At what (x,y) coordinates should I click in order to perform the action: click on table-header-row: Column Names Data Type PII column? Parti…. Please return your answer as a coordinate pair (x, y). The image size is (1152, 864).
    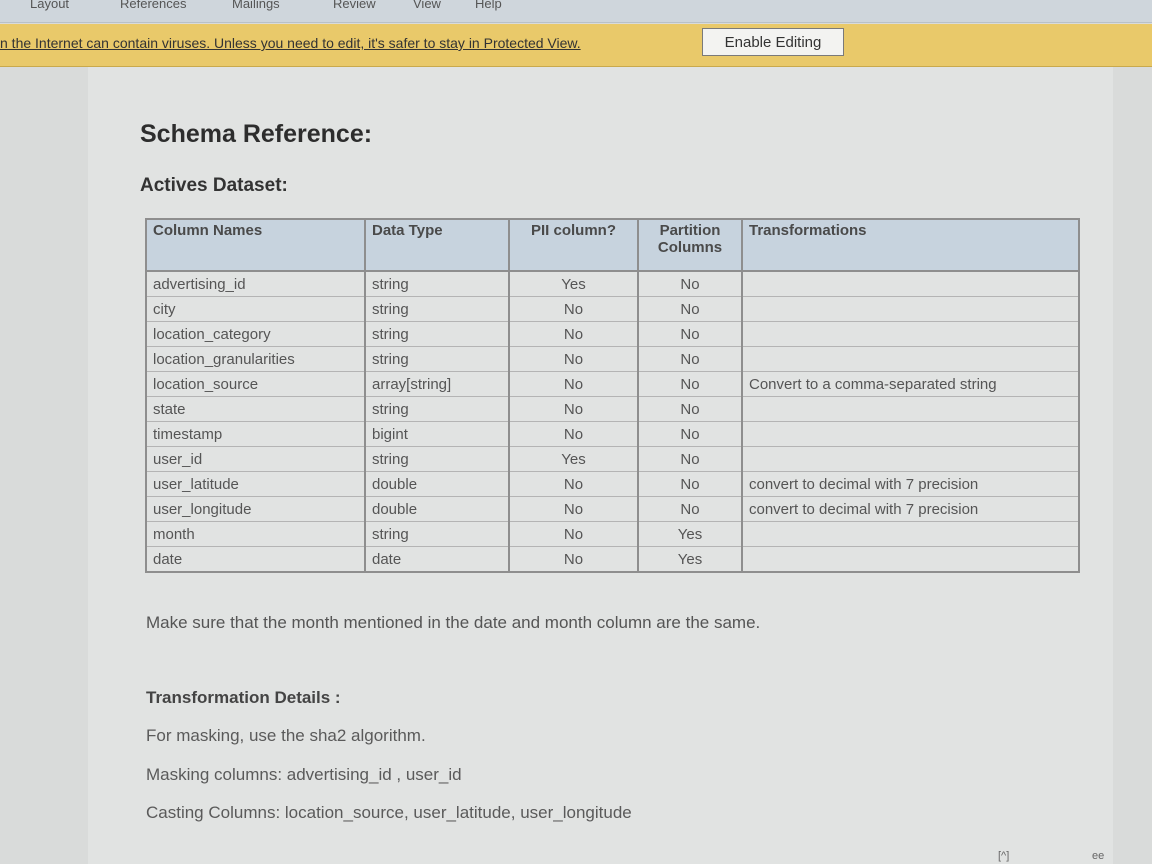
    Looking at the image, I should click on (612, 245).